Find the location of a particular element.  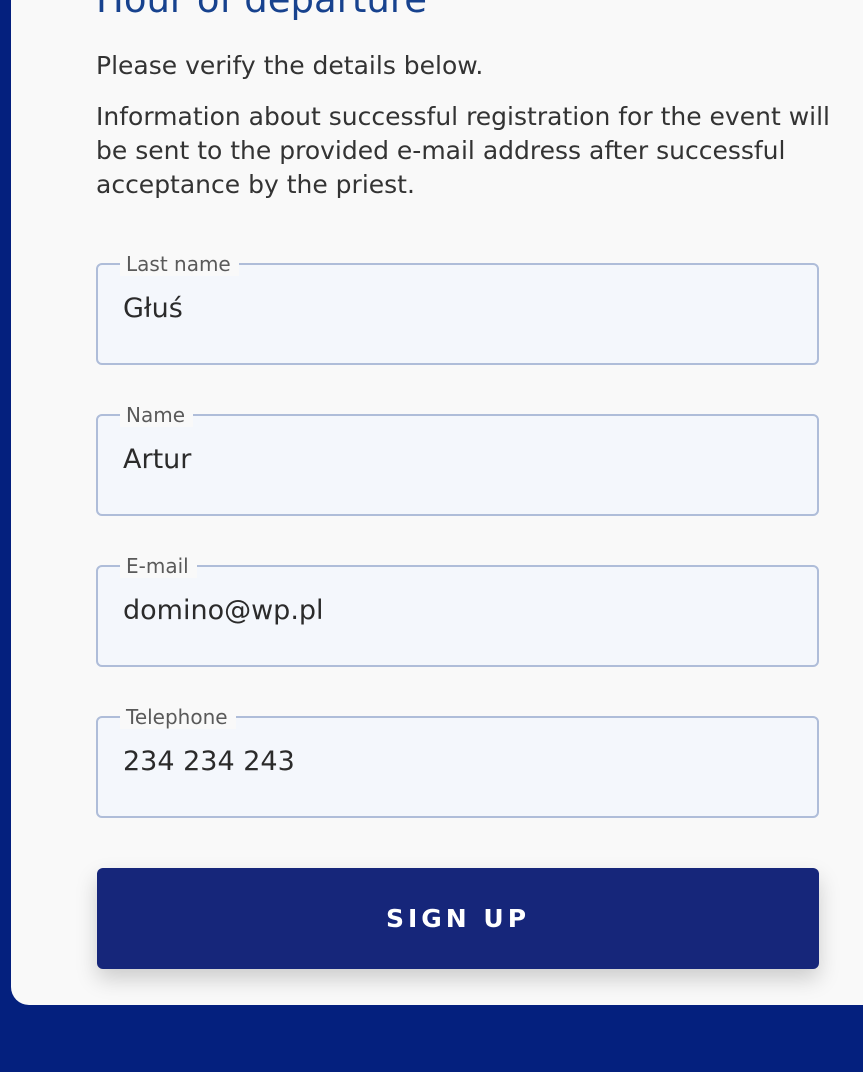

email-field: E-mail domino@wp.pl is located at coordinates (457, 610).